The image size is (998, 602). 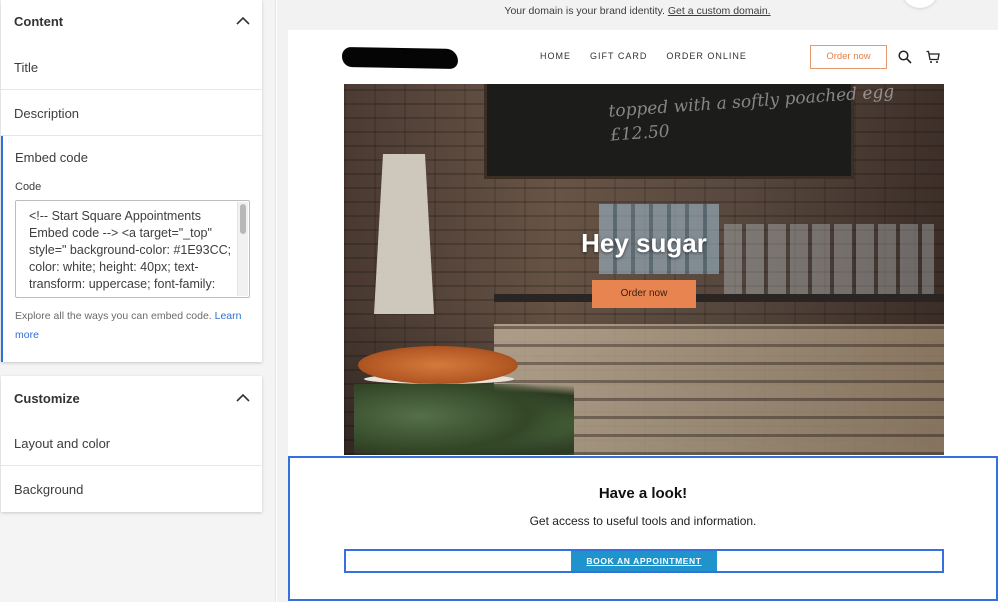 I want to click on nav-gift-card: GIFT CARD, so click(x=618, y=56).